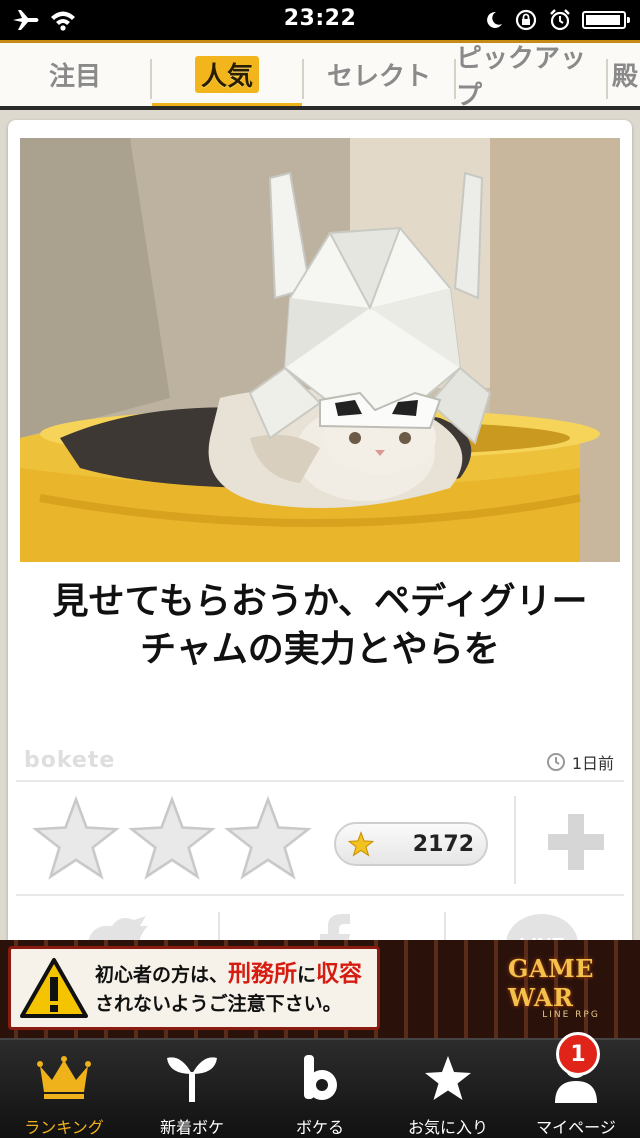 Image resolution: width=640 pixels, height=1138 pixels. What do you see at coordinates (76, 838) in the screenshot?
I see `rate-star-1-icon` at bounding box center [76, 838].